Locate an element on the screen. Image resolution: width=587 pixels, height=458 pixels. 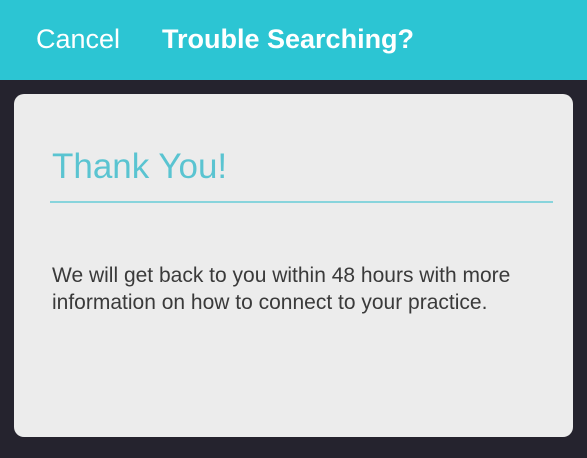
card-title: Thank You! is located at coordinates (140, 166).